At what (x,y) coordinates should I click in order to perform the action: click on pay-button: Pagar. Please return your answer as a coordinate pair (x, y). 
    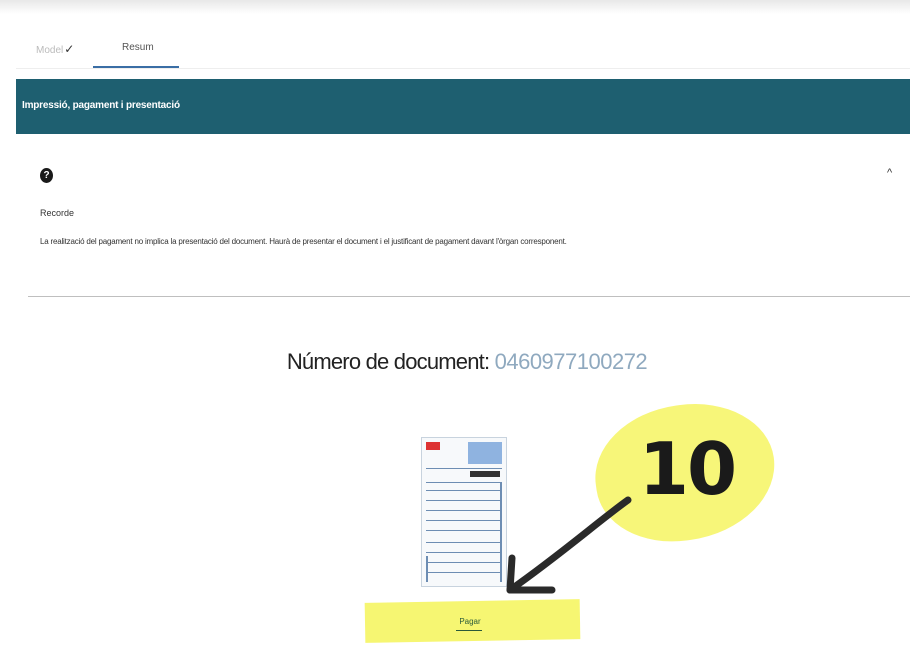
    Looking at the image, I should click on (470, 621).